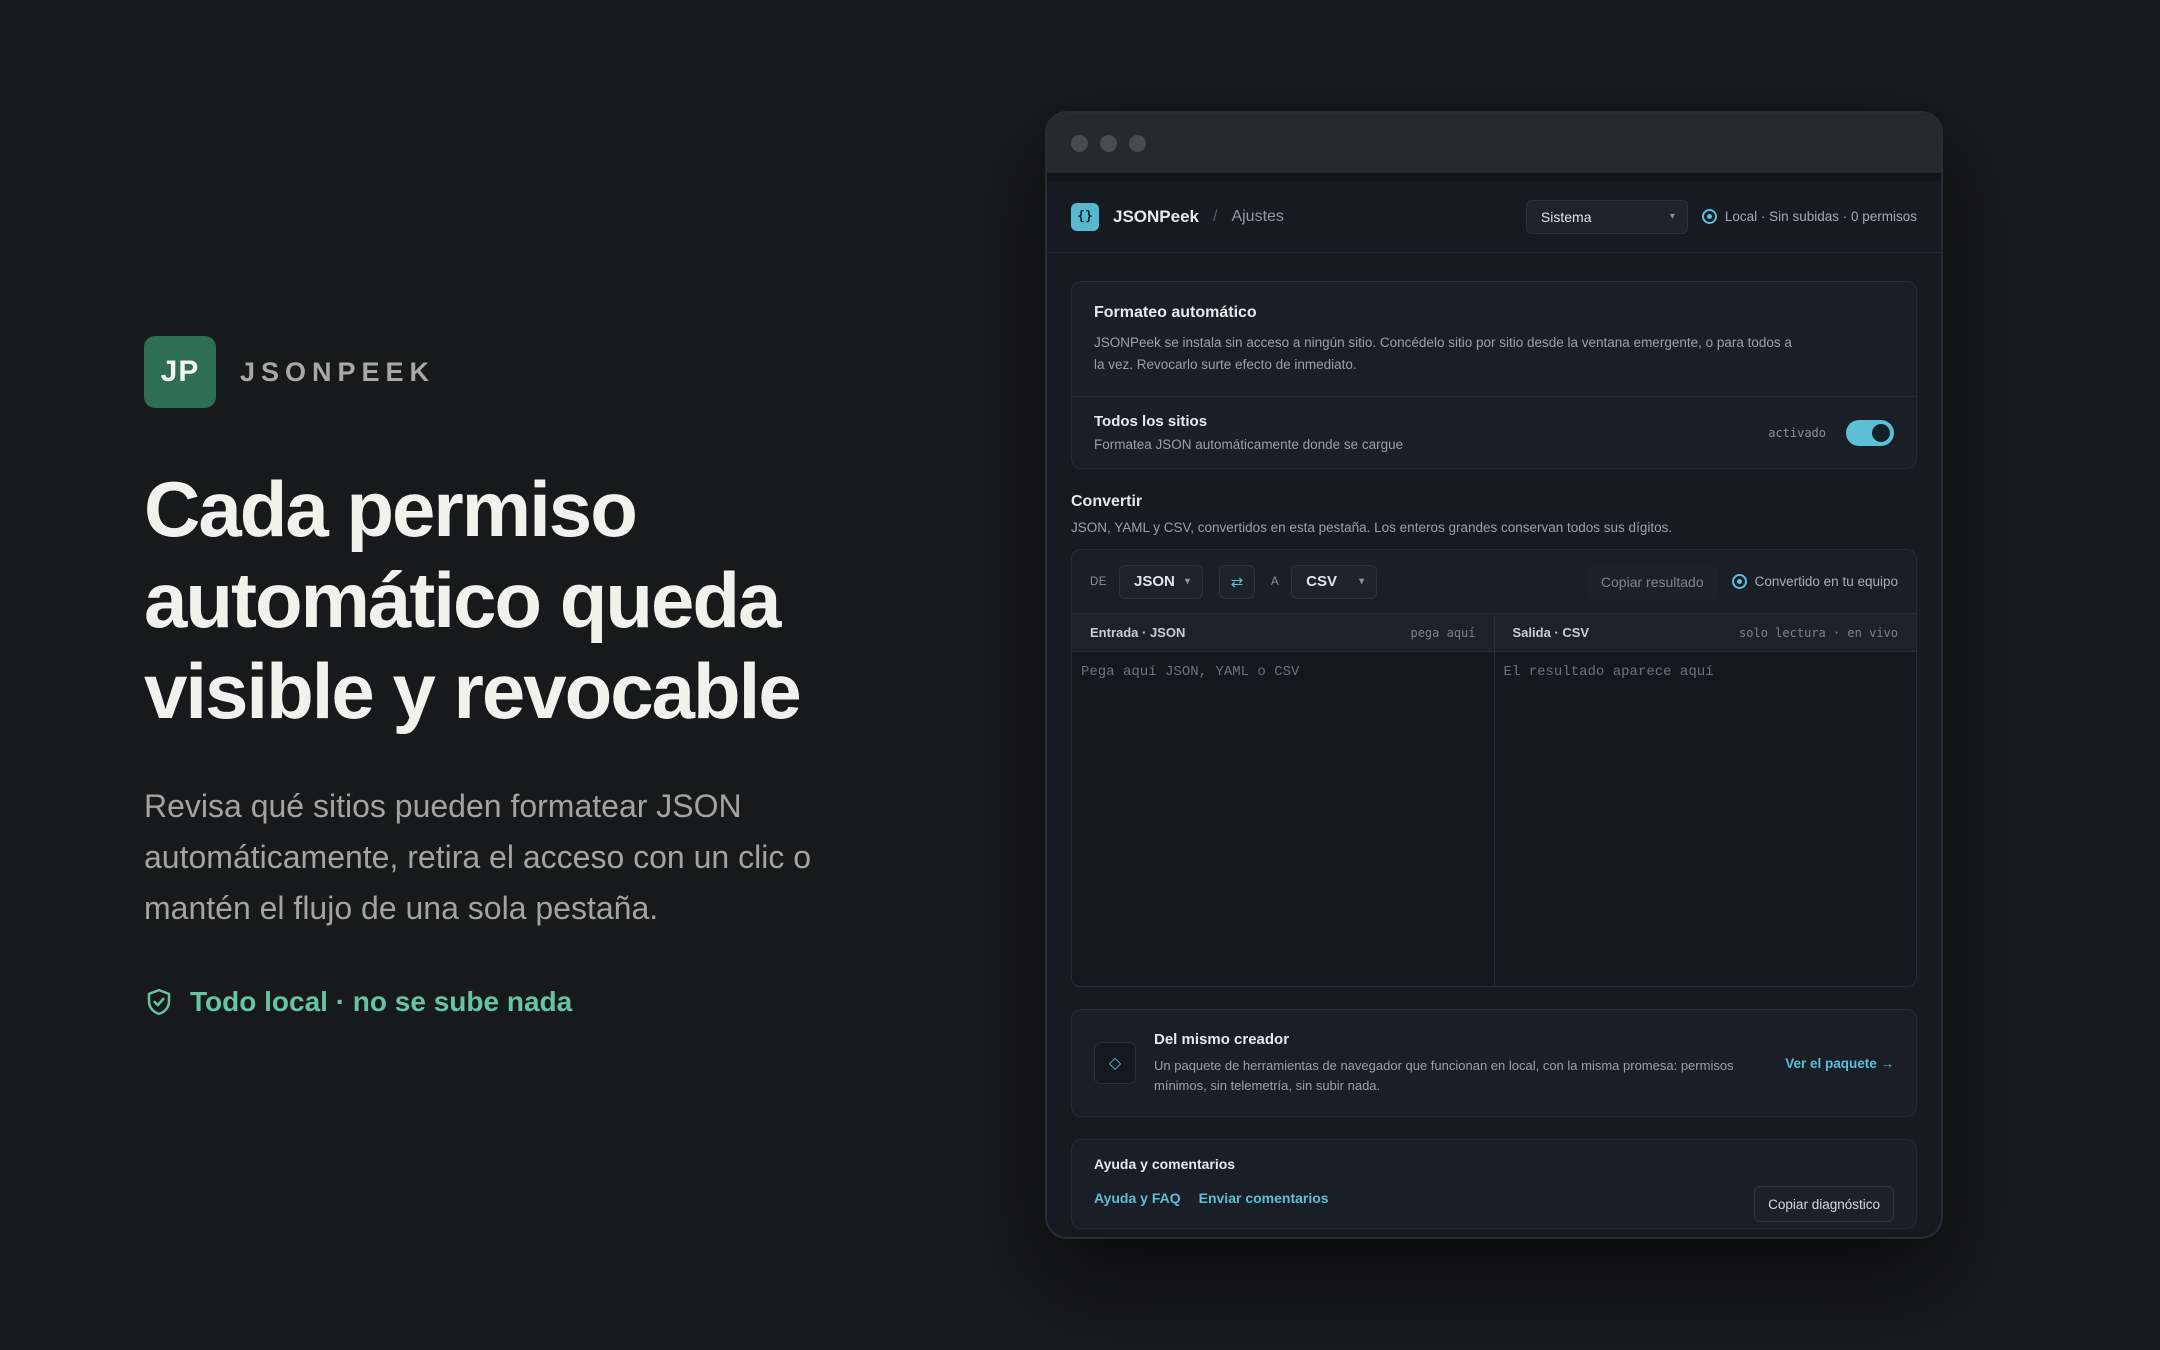 This screenshot has height=1350, width=2160. What do you see at coordinates (381, 1001) in the screenshot?
I see `local-note-text: Todo local · no se sube nada` at bounding box center [381, 1001].